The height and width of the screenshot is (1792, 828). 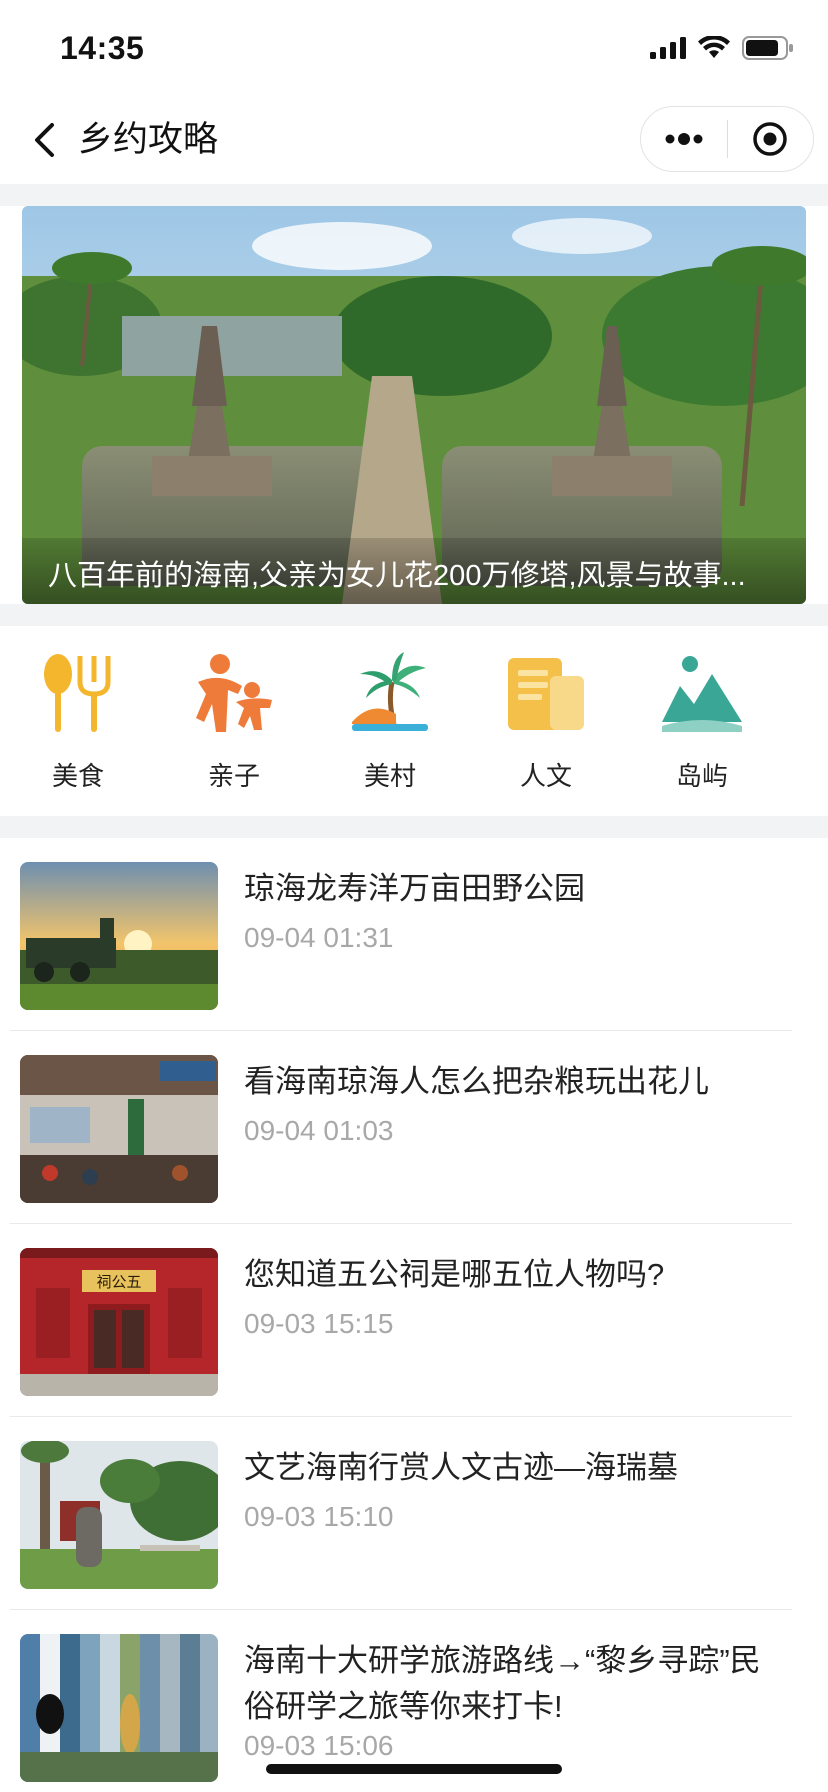 I want to click on category-food: 美食, so click(x=78, y=721).